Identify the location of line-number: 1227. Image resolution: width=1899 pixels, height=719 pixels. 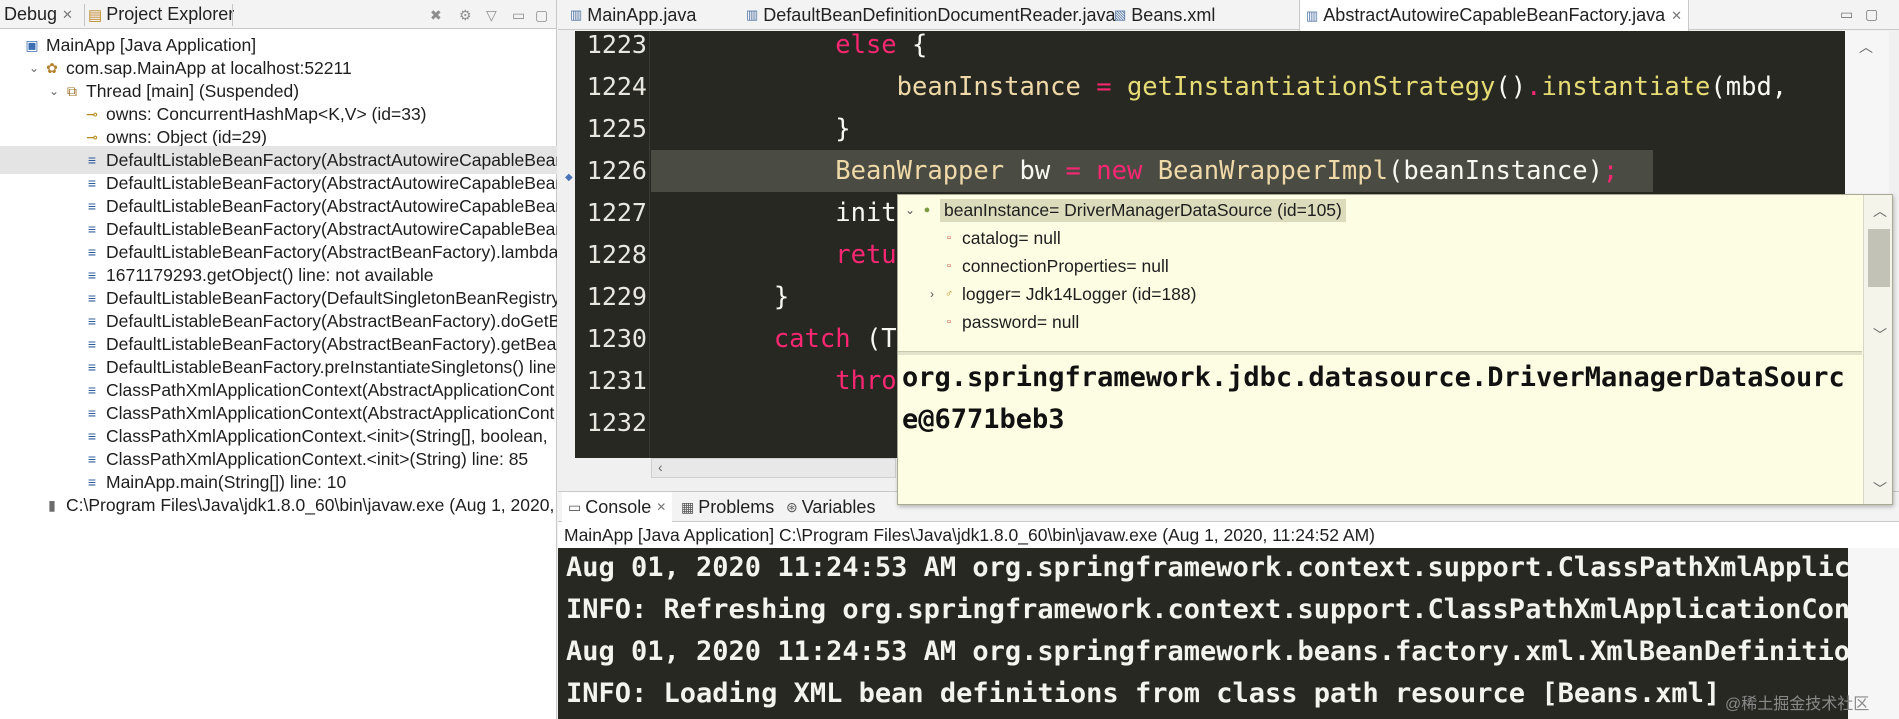
(616, 212).